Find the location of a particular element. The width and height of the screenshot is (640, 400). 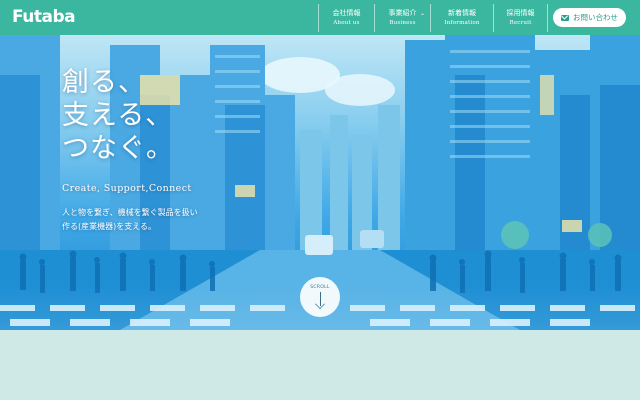

contact-button: お問い合わせ is located at coordinates (589, 17).